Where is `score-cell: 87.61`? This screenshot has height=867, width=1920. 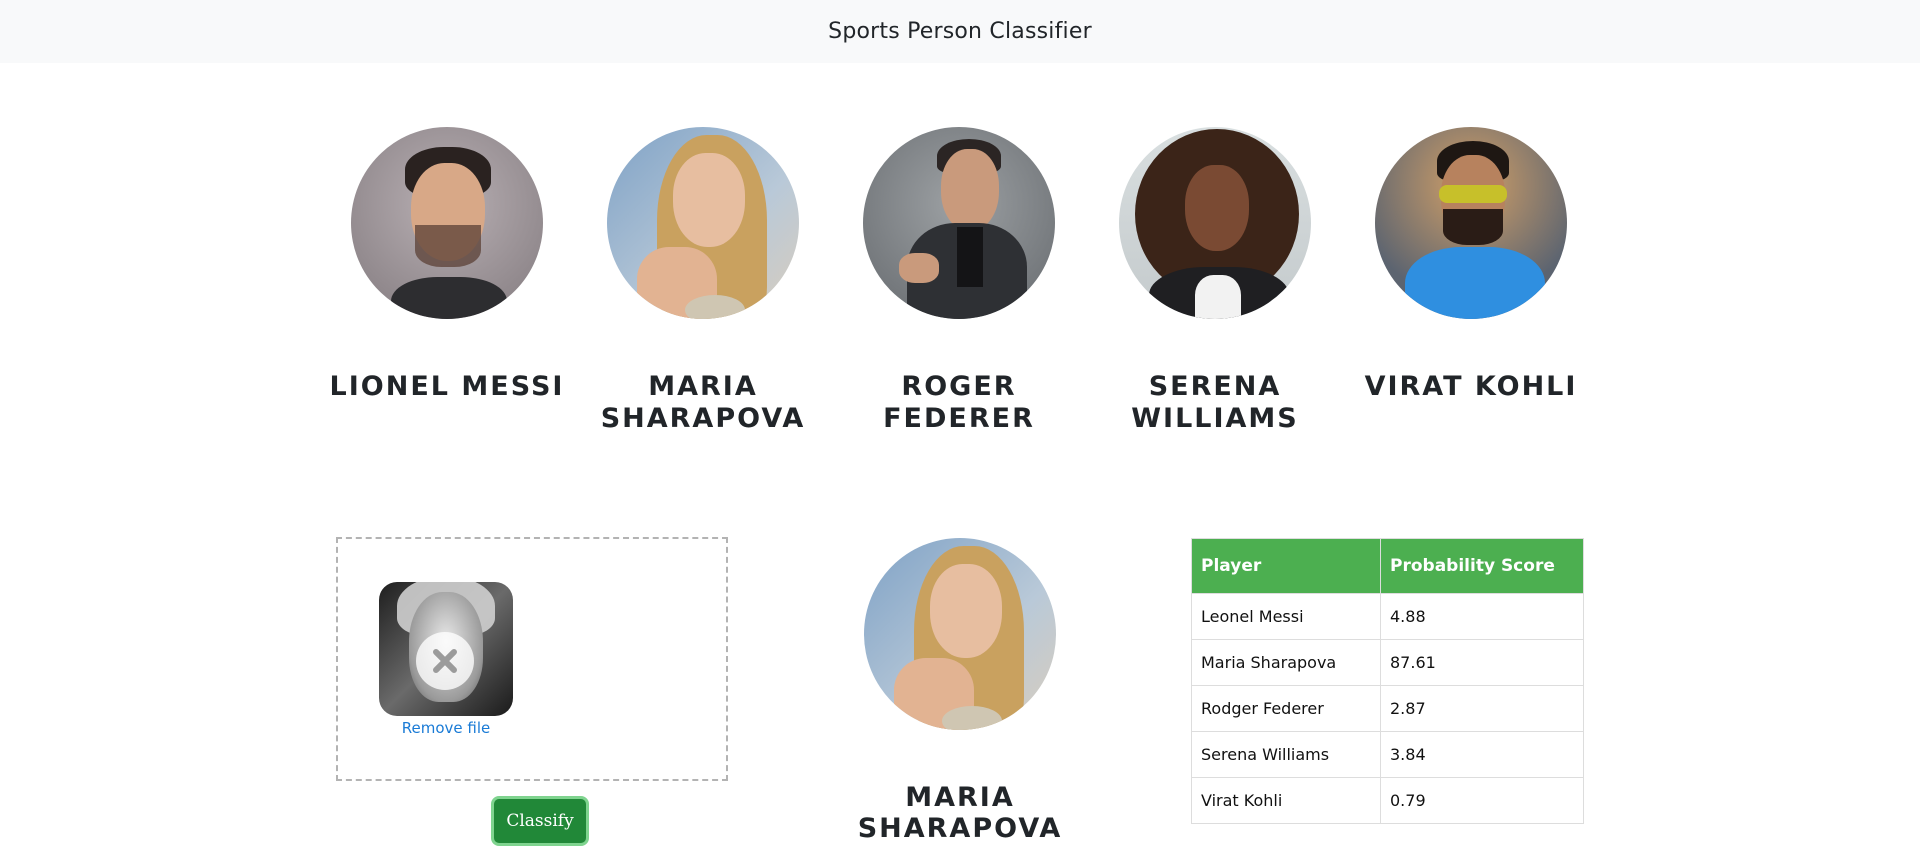 score-cell: 87.61 is located at coordinates (1482, 662).